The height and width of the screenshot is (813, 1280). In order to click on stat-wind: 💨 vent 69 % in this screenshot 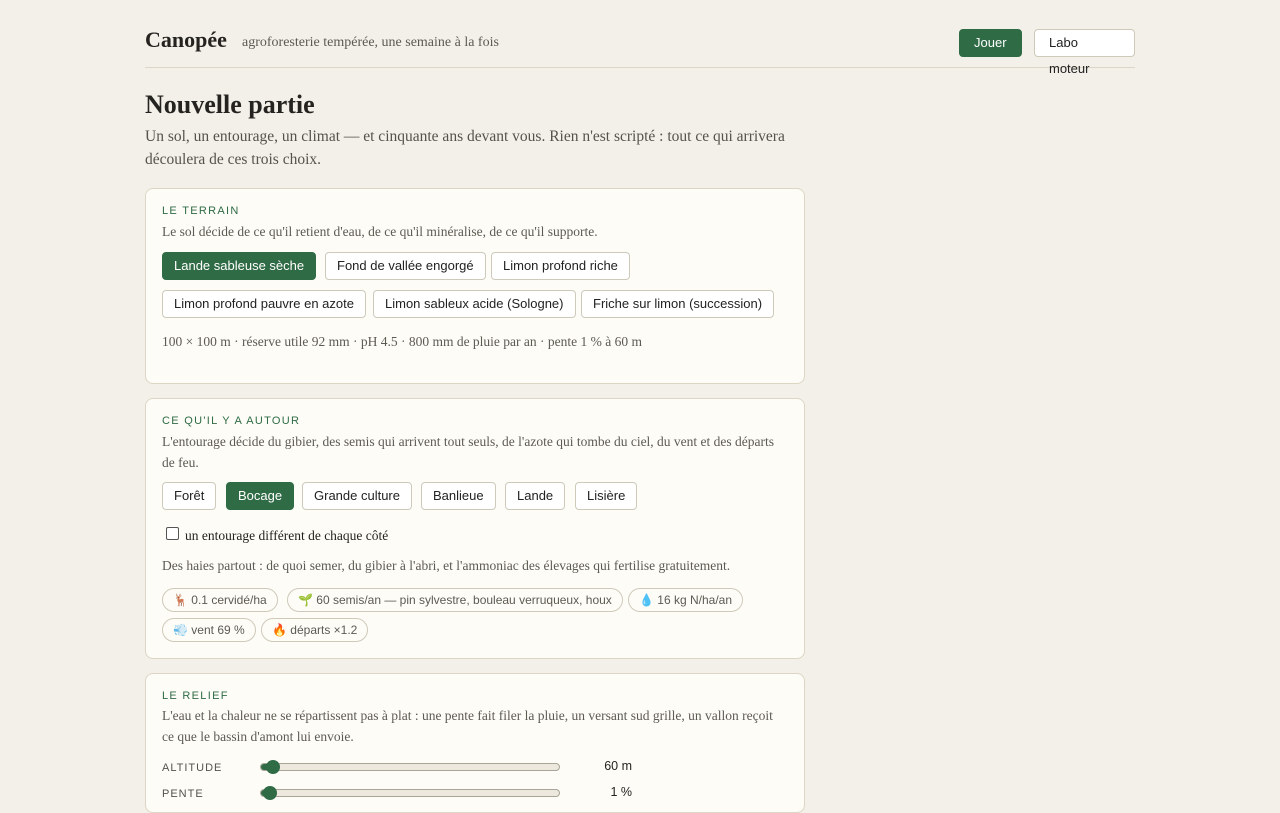, I will do `click(209, 630)`.